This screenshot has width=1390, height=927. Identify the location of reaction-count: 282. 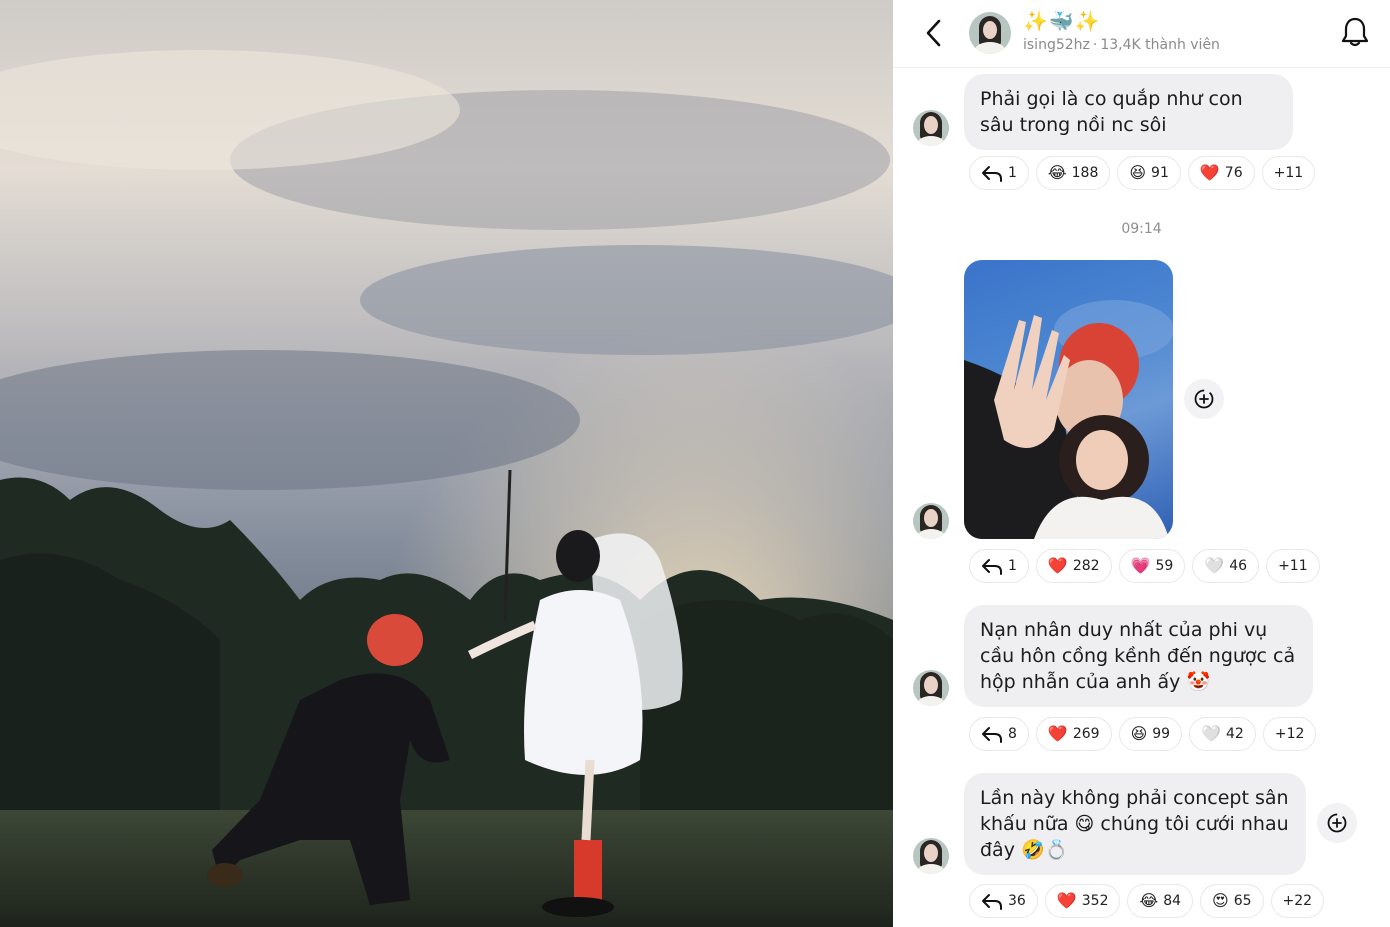
(1086, 566).